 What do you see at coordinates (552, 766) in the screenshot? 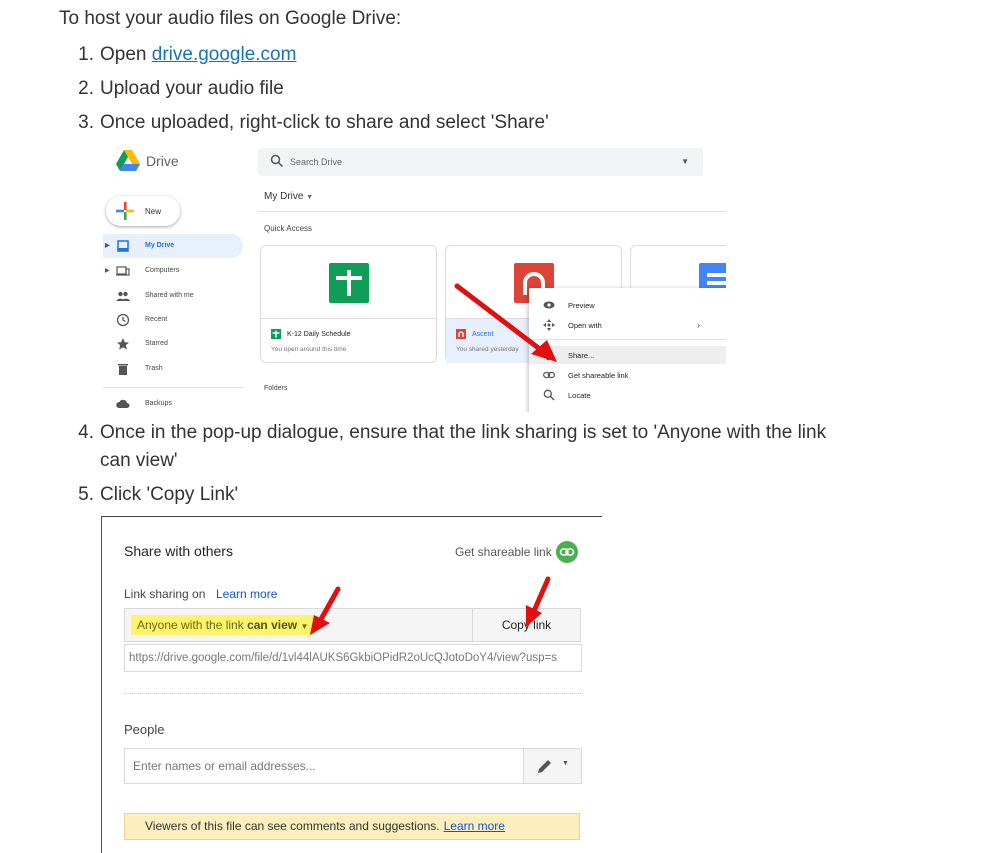
I see `permission-pencil-button: ▼` at bounding box center [552, 766].